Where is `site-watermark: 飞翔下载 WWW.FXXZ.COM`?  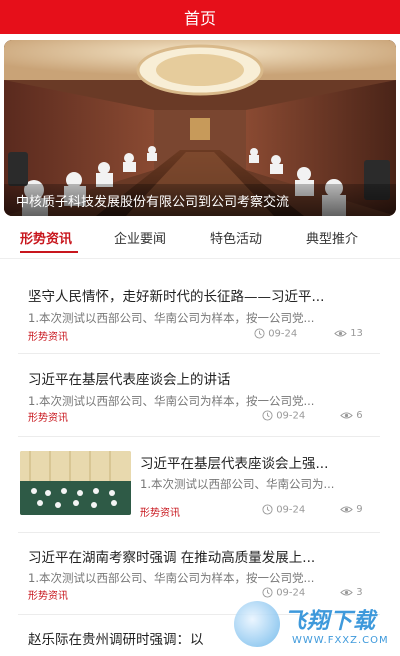
site-watermark: 飞翔下载 WWW.FXXZ.COM is located at coordinates (314, 626).